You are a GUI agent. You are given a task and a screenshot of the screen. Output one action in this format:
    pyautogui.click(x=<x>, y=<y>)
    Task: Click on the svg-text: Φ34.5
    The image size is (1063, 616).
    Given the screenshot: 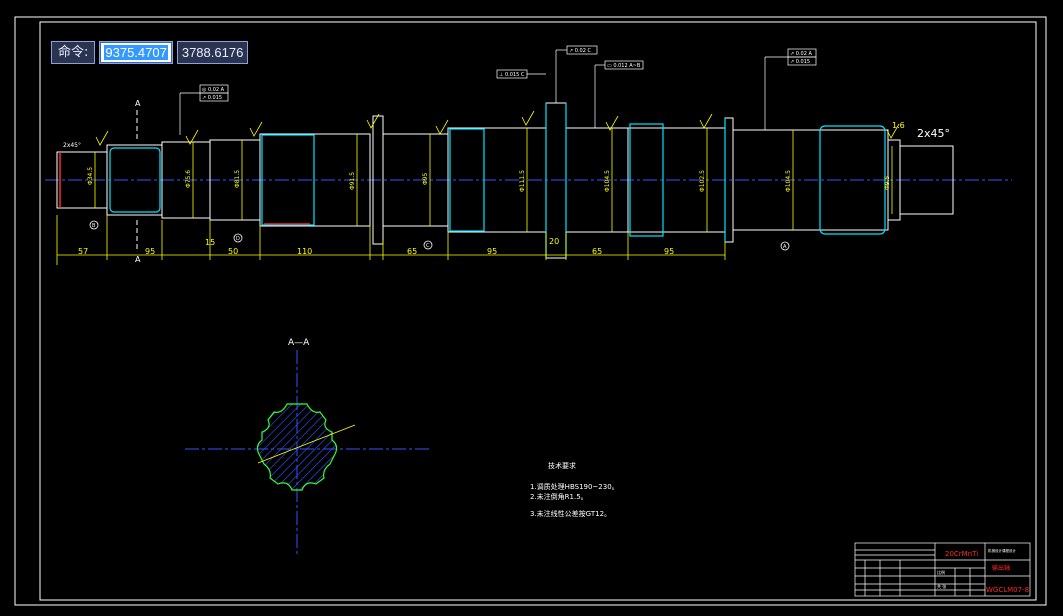 What is the action you would take?
    pyautogui.click(x=90, y=176)
    